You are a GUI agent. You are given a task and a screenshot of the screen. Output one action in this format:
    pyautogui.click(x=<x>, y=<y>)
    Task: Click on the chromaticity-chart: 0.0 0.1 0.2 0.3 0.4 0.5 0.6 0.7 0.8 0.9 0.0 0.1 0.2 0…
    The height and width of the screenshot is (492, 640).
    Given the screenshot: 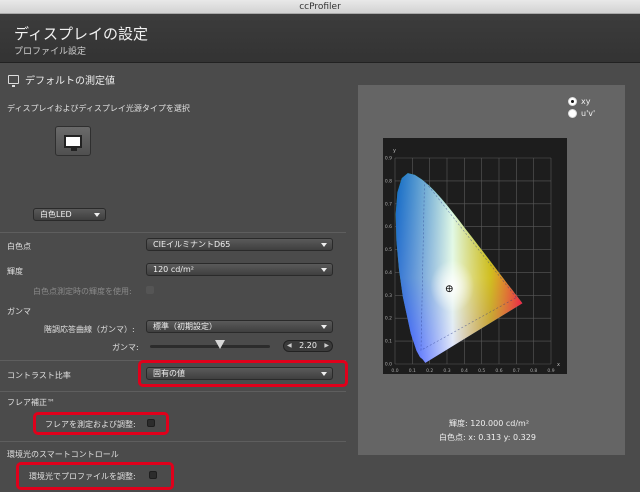 What is the action you would take?
    pyautogui.click(x=475, y=256)
    